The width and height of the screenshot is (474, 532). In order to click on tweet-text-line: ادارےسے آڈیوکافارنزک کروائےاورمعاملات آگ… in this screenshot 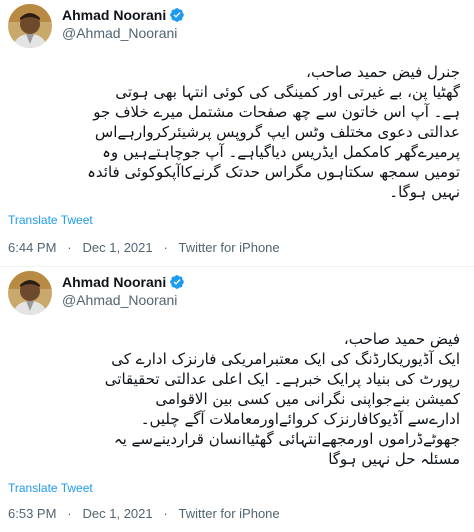, I will do `click(300, 419)`.